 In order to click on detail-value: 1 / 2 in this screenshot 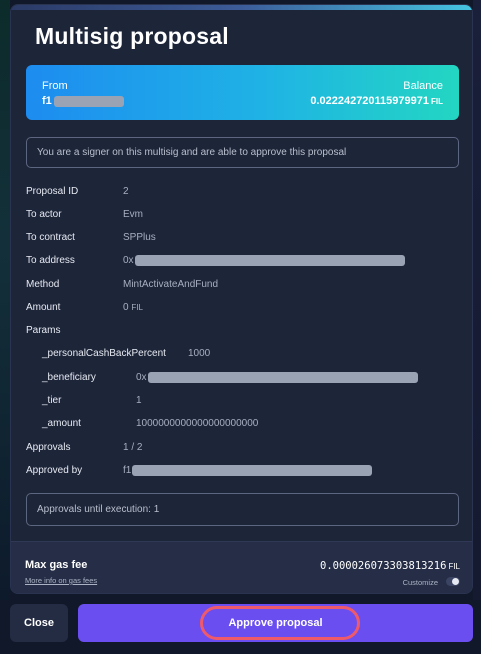, I will do `click(133, 447)`.